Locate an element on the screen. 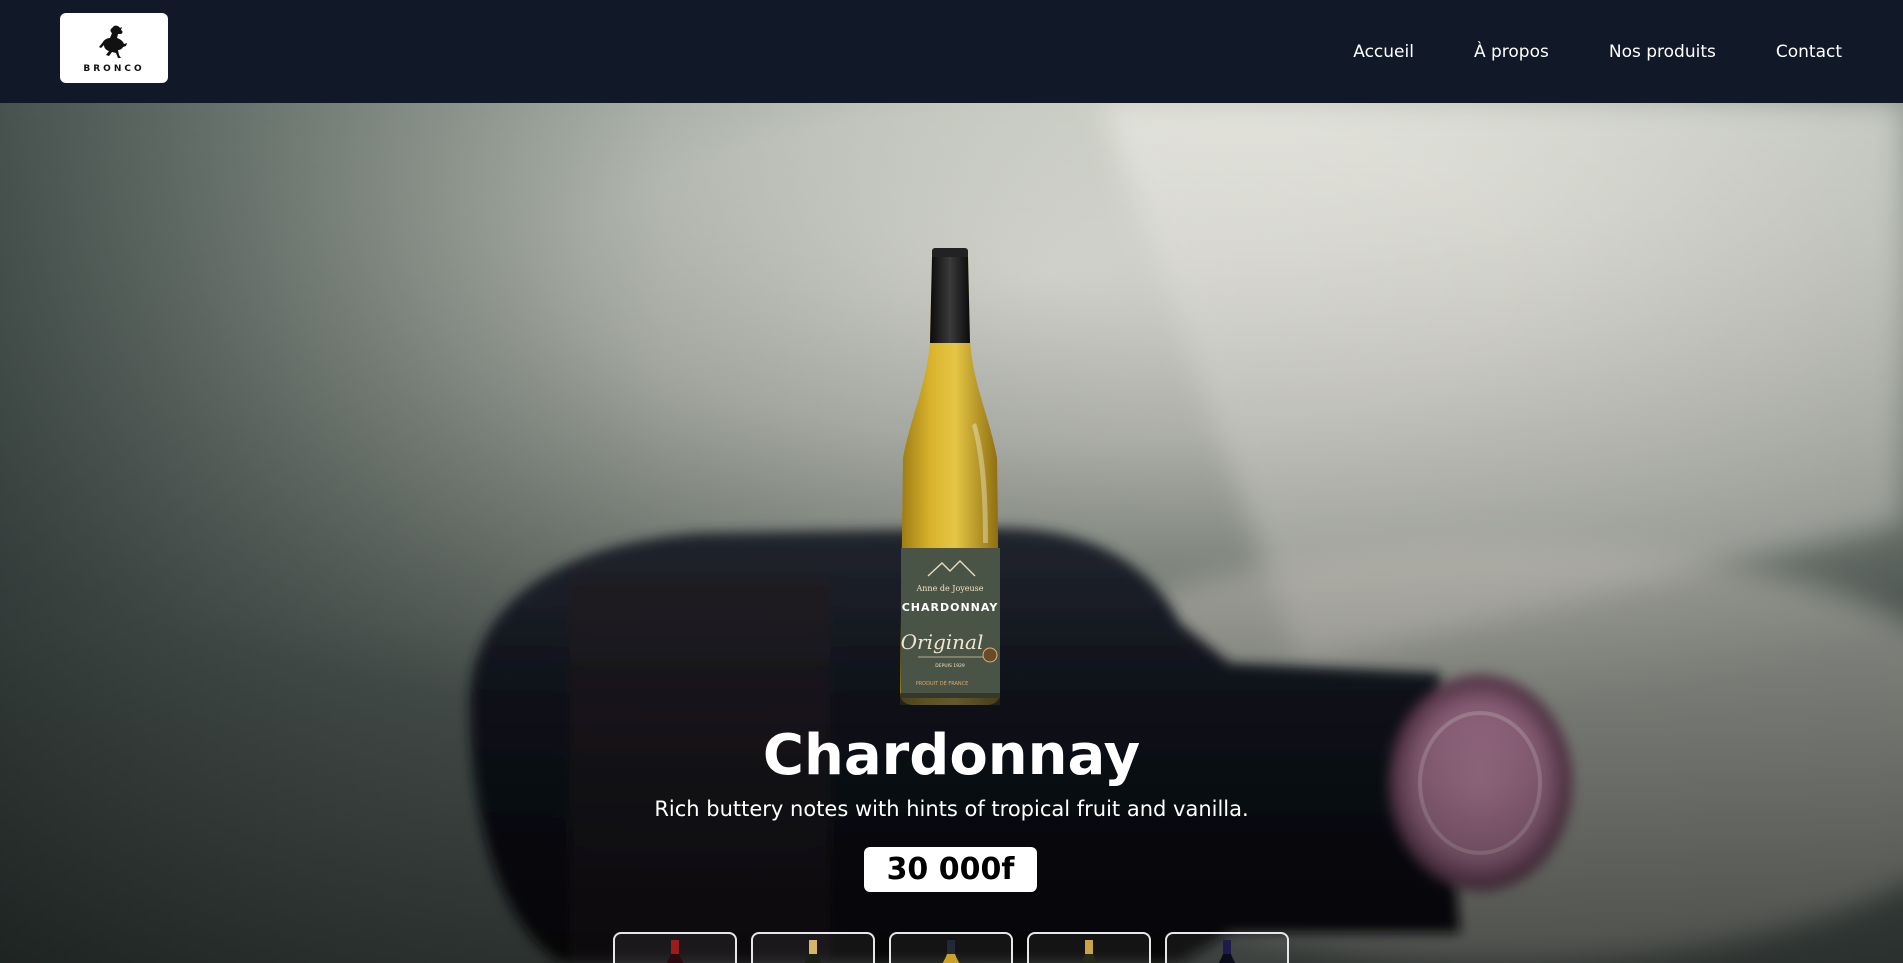  nav-link-accueil: Accueil is located at coordinates (1383, 52).